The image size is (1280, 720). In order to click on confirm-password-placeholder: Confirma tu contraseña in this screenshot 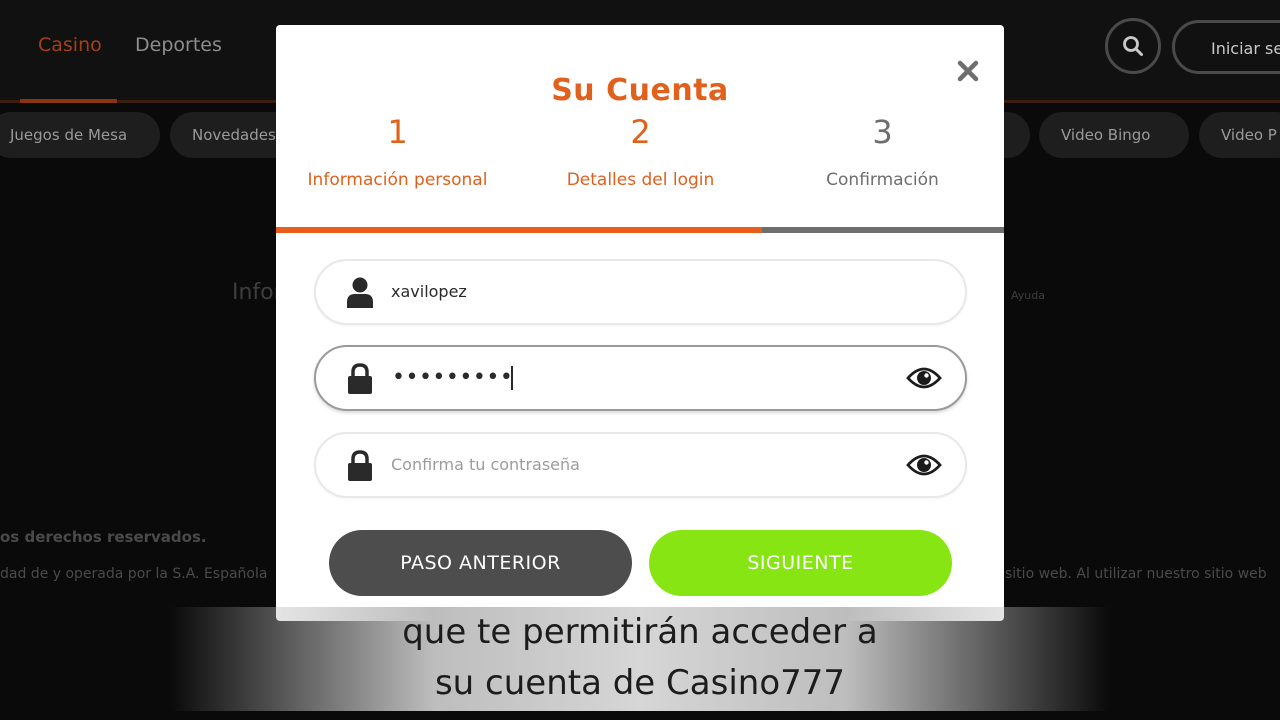, I will do `click(485, 464)`.